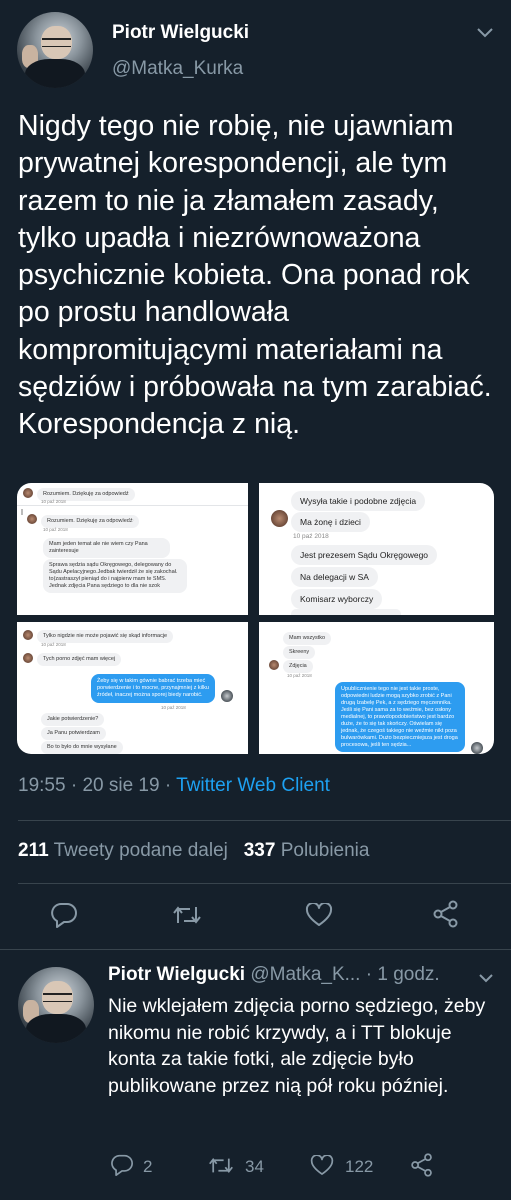  Describe the element at coordinates (325, 850) in the screenshot. I see `likes-label: Polubienia` at that location.